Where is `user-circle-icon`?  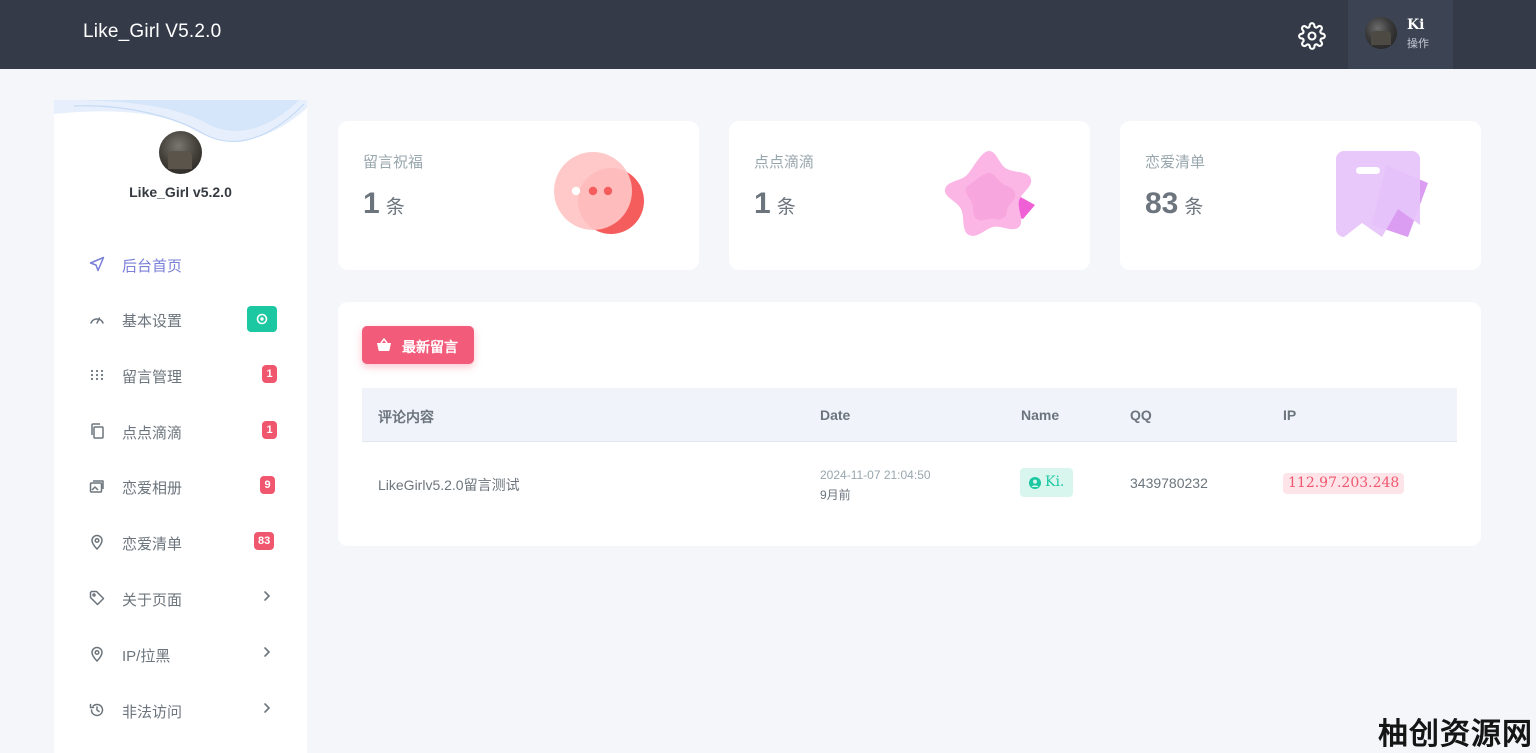
user-circle-icon is located at coordinates (1035, 483).